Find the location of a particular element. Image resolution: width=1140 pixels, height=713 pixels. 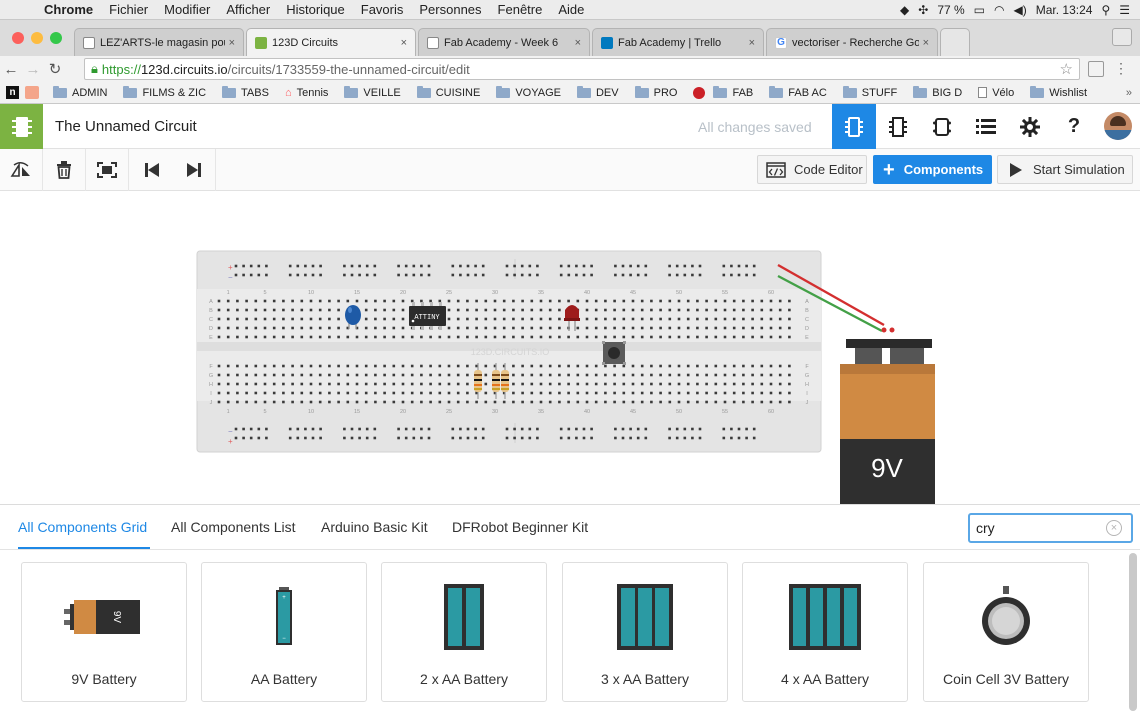

bookmark-folder: FAB AC is located at coordinates (798, 92).